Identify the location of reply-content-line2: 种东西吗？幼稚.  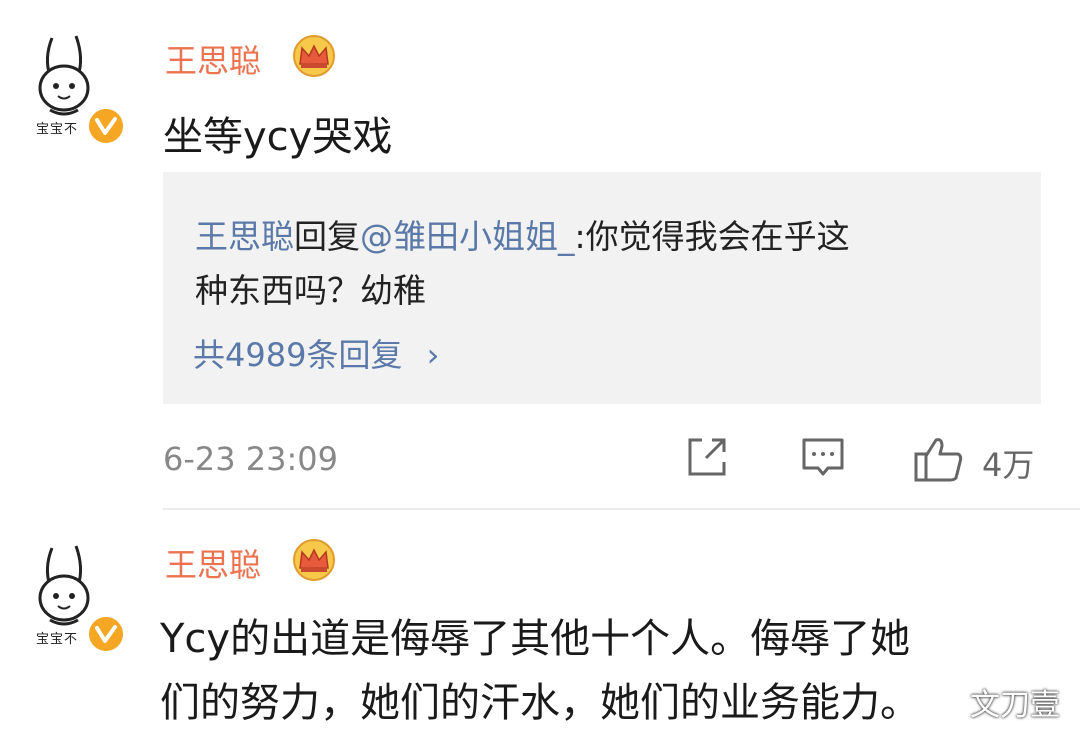
(310, 290).